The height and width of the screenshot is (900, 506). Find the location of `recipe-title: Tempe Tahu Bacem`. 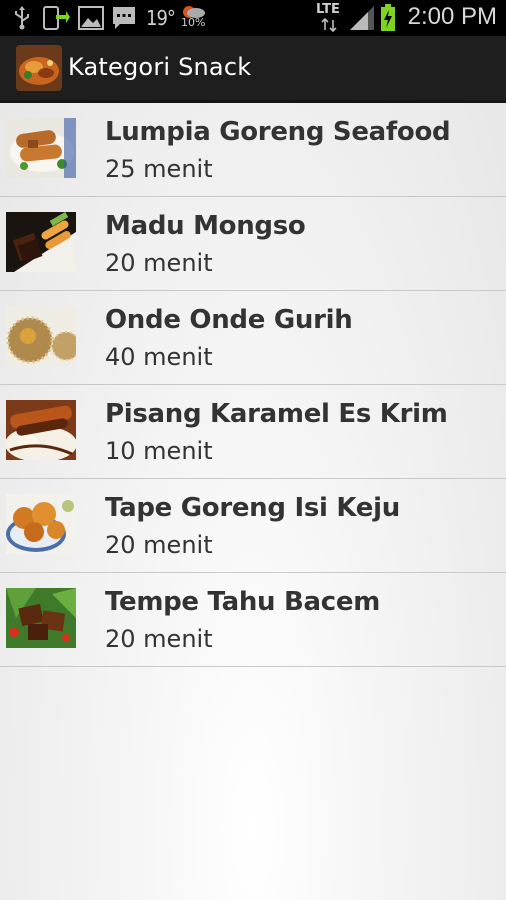

recipe-title: Tempe Tahu Bacem is located at coordinates (243, 602).